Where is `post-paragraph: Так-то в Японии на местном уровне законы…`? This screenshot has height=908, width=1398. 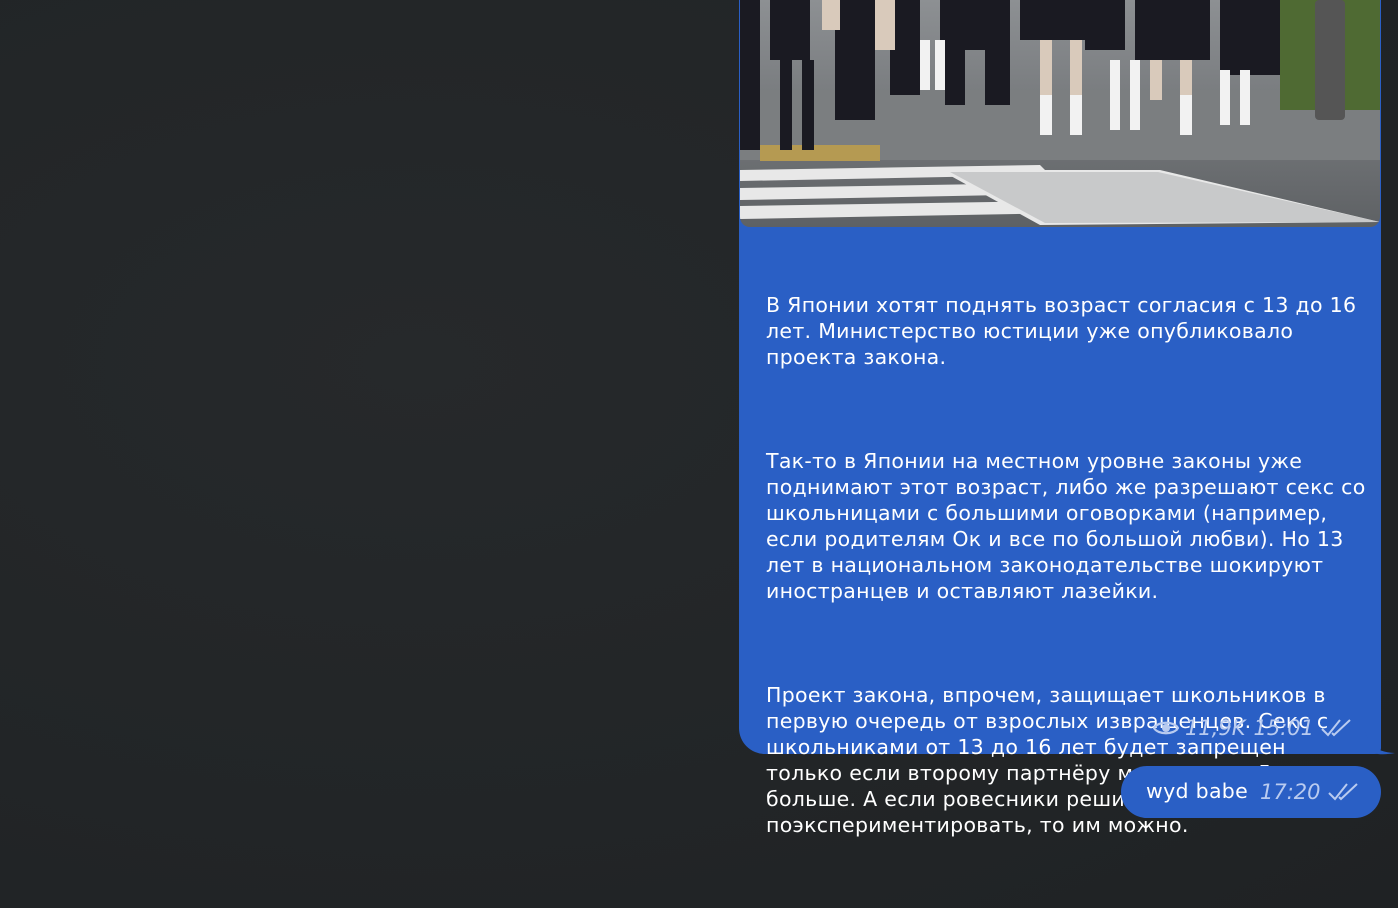
post-paragraph: Так-то в Японии на местном уровне законы… is located at coordinates (1066, 526).